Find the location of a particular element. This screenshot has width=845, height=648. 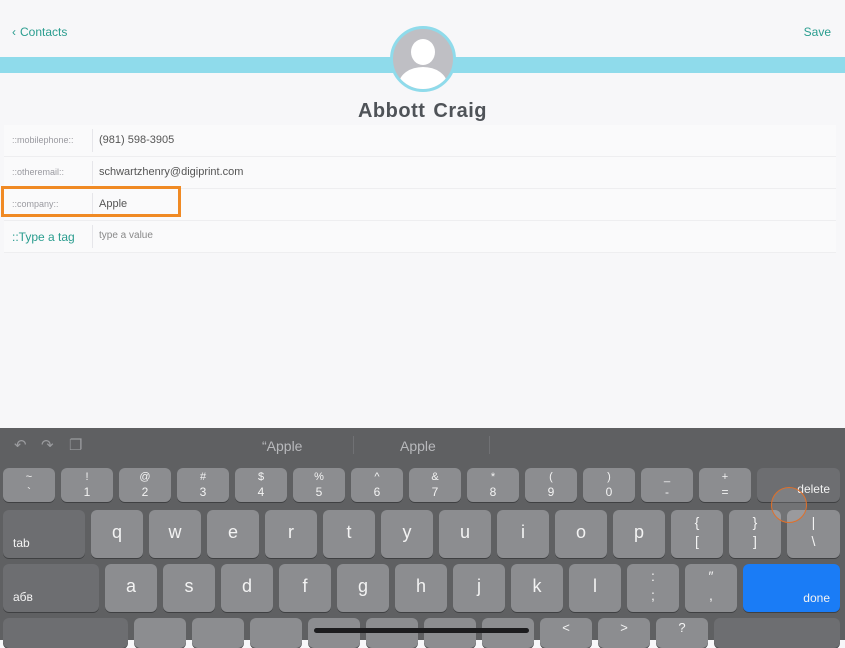

key-o: o is located at coordinates (581, 534).